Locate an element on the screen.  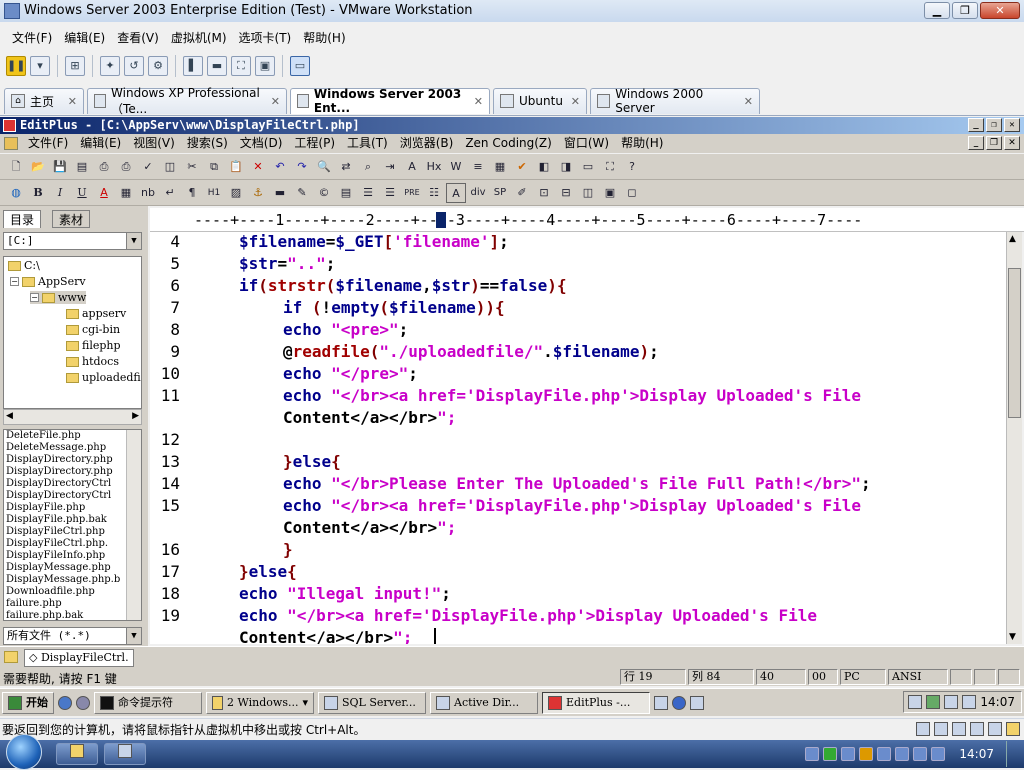
list-item: DisplayFileCtrl.php is located at coordinates (65, 532).